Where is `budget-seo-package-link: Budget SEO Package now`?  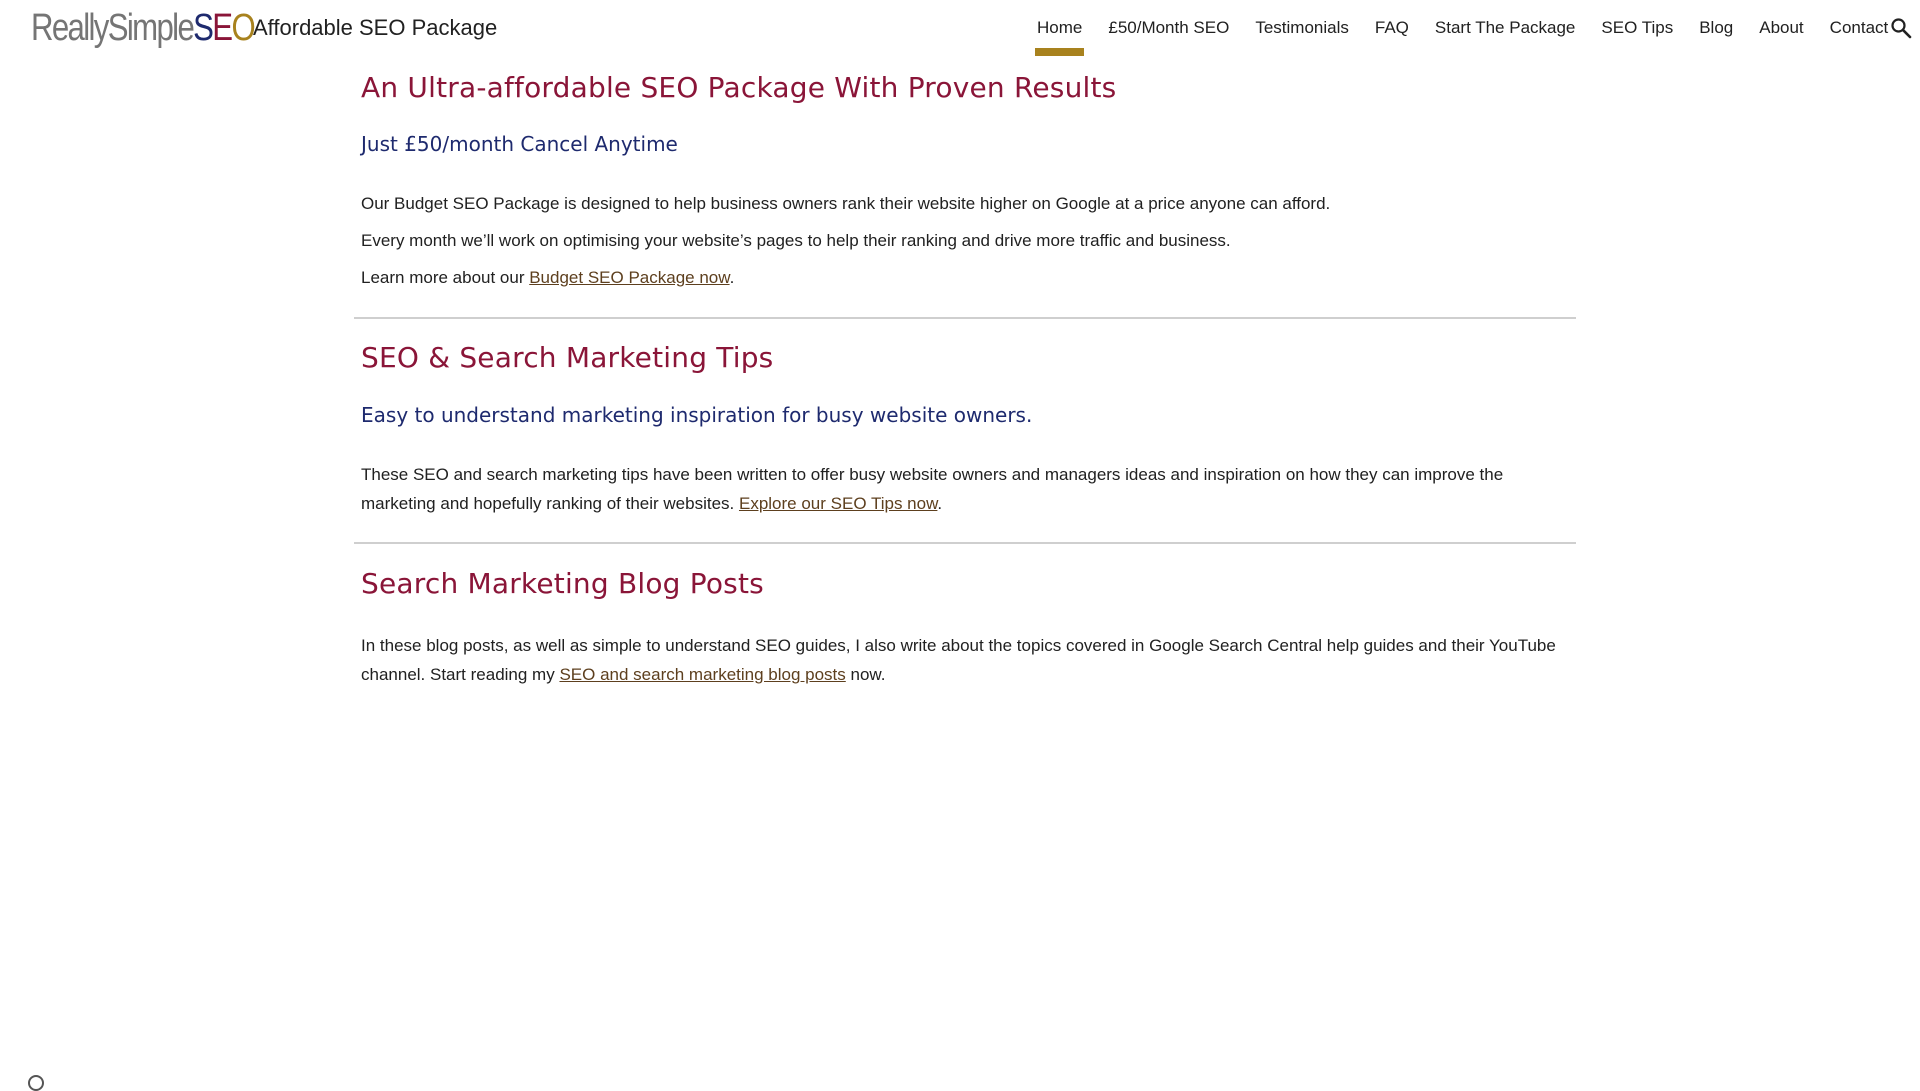
budget-seo-package-link: Budget SEO Package now is located at coordinates (629, 277).